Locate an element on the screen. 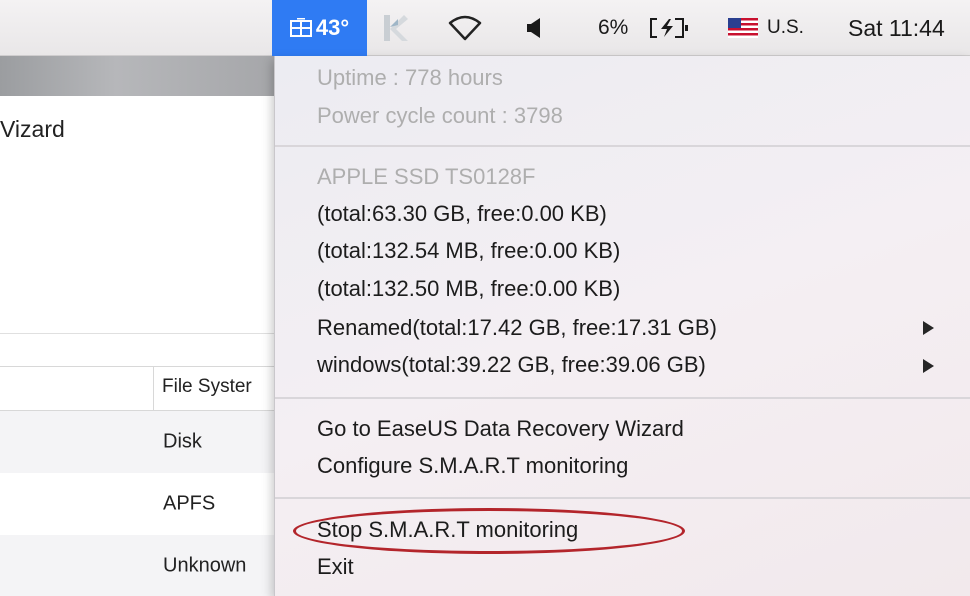 The image size is (970, 596). battery-percentage: 6% is located at coordinates (613, 28).